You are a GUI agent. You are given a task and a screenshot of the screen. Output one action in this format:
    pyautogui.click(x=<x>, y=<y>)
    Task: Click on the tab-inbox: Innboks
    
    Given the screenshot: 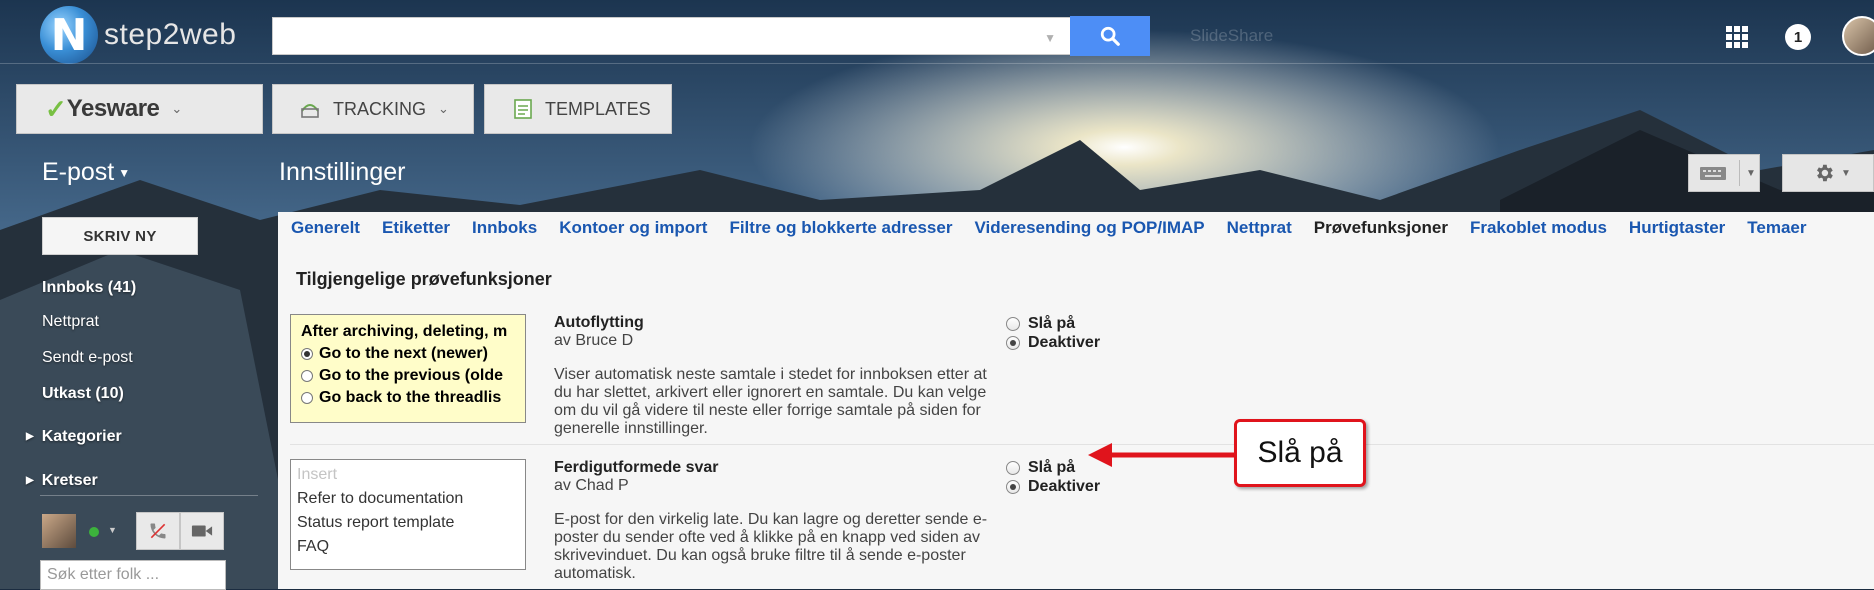 What is the action you would take?
    pyautogui.click(x=504, y=228)
    